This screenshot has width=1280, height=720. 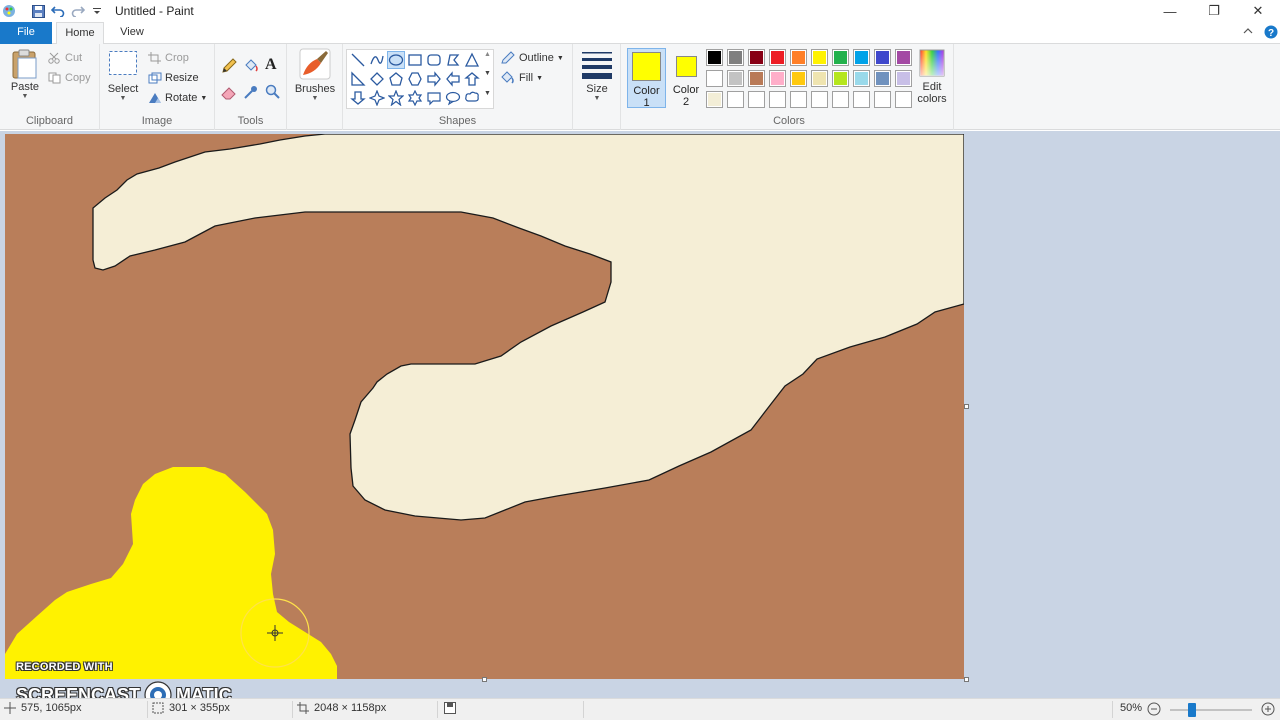 I want to click on left-arrow-shape-icon, so click(x=453, y=79).